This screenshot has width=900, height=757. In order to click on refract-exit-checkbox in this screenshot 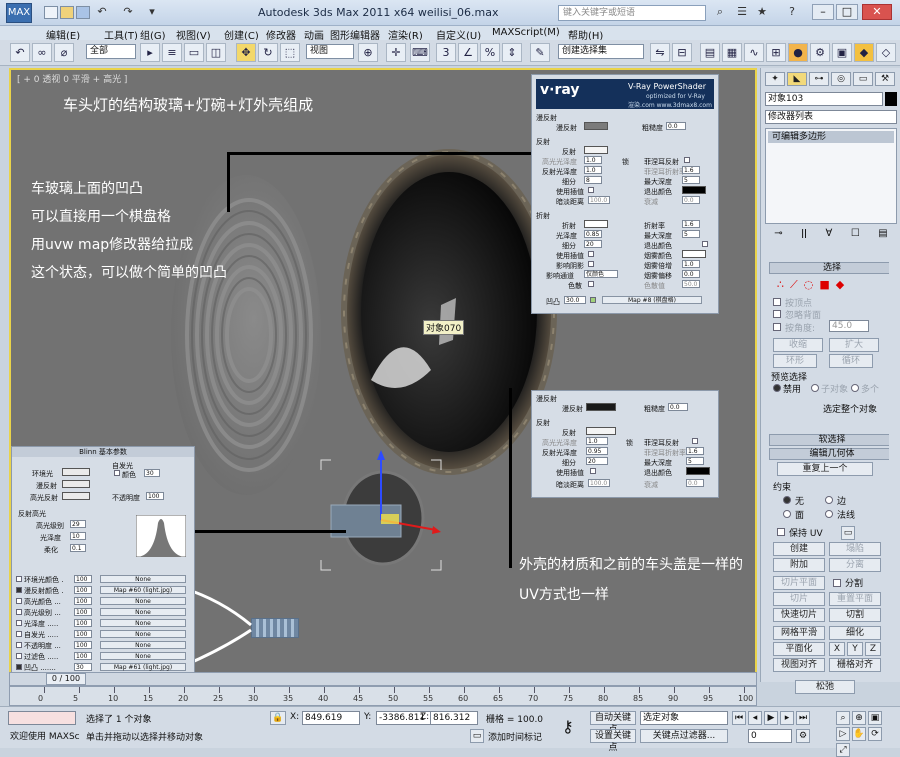, I will do `click(705, 244)`.